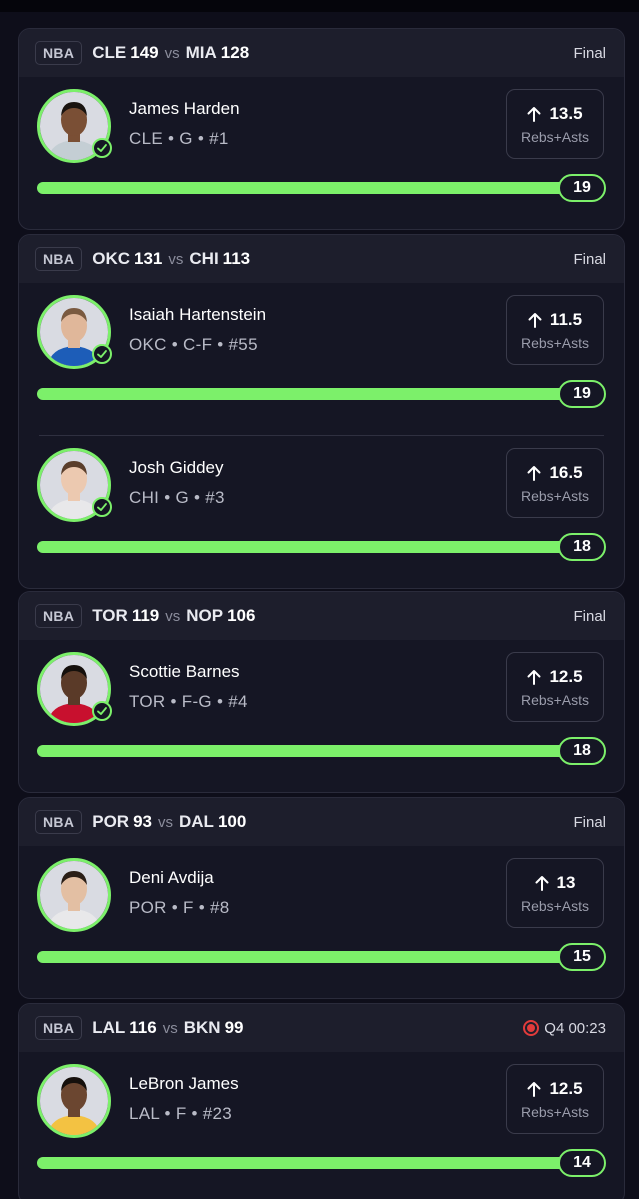  What do you see at coordinates (321, 53) in the screenshot?
I see `game-header: NBA CLE 149 vs MIA 128 Final` at bounding box center [321, 53].